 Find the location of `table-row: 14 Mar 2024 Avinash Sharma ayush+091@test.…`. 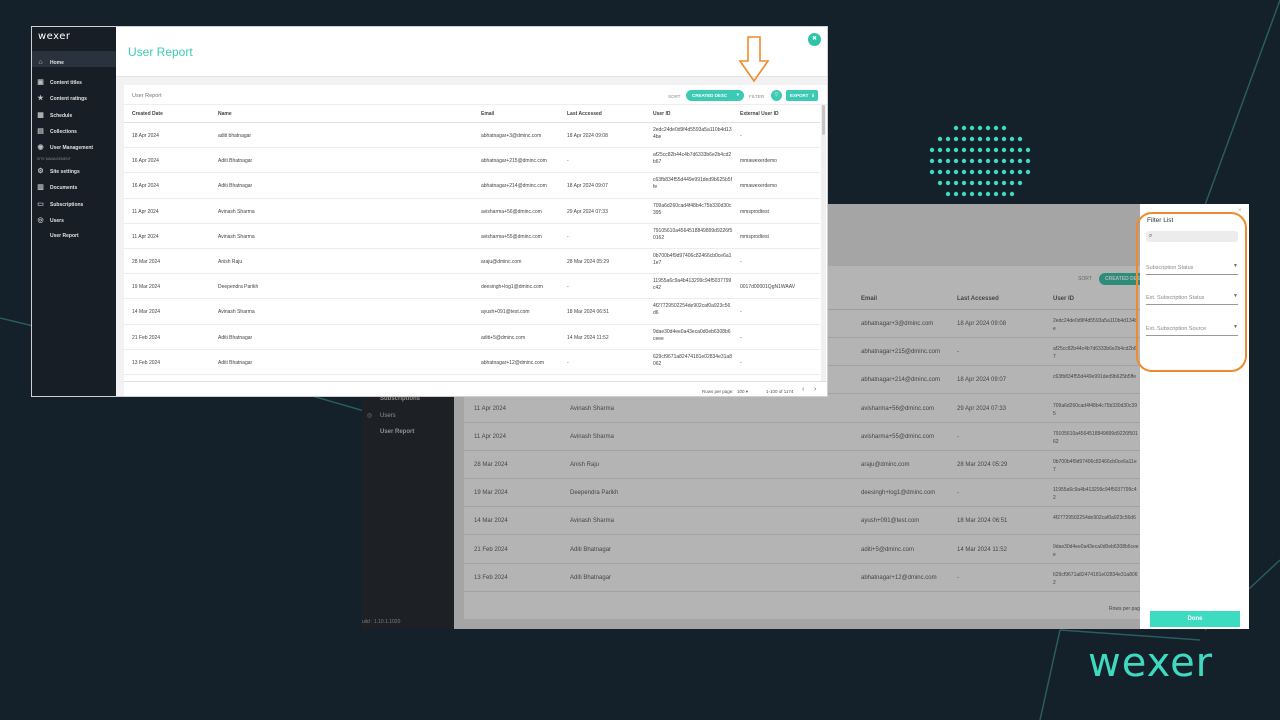

table-row: 14 Mar 2024 Avinash Sharma ayush+091@test.… is located at coordinates (472, 312).